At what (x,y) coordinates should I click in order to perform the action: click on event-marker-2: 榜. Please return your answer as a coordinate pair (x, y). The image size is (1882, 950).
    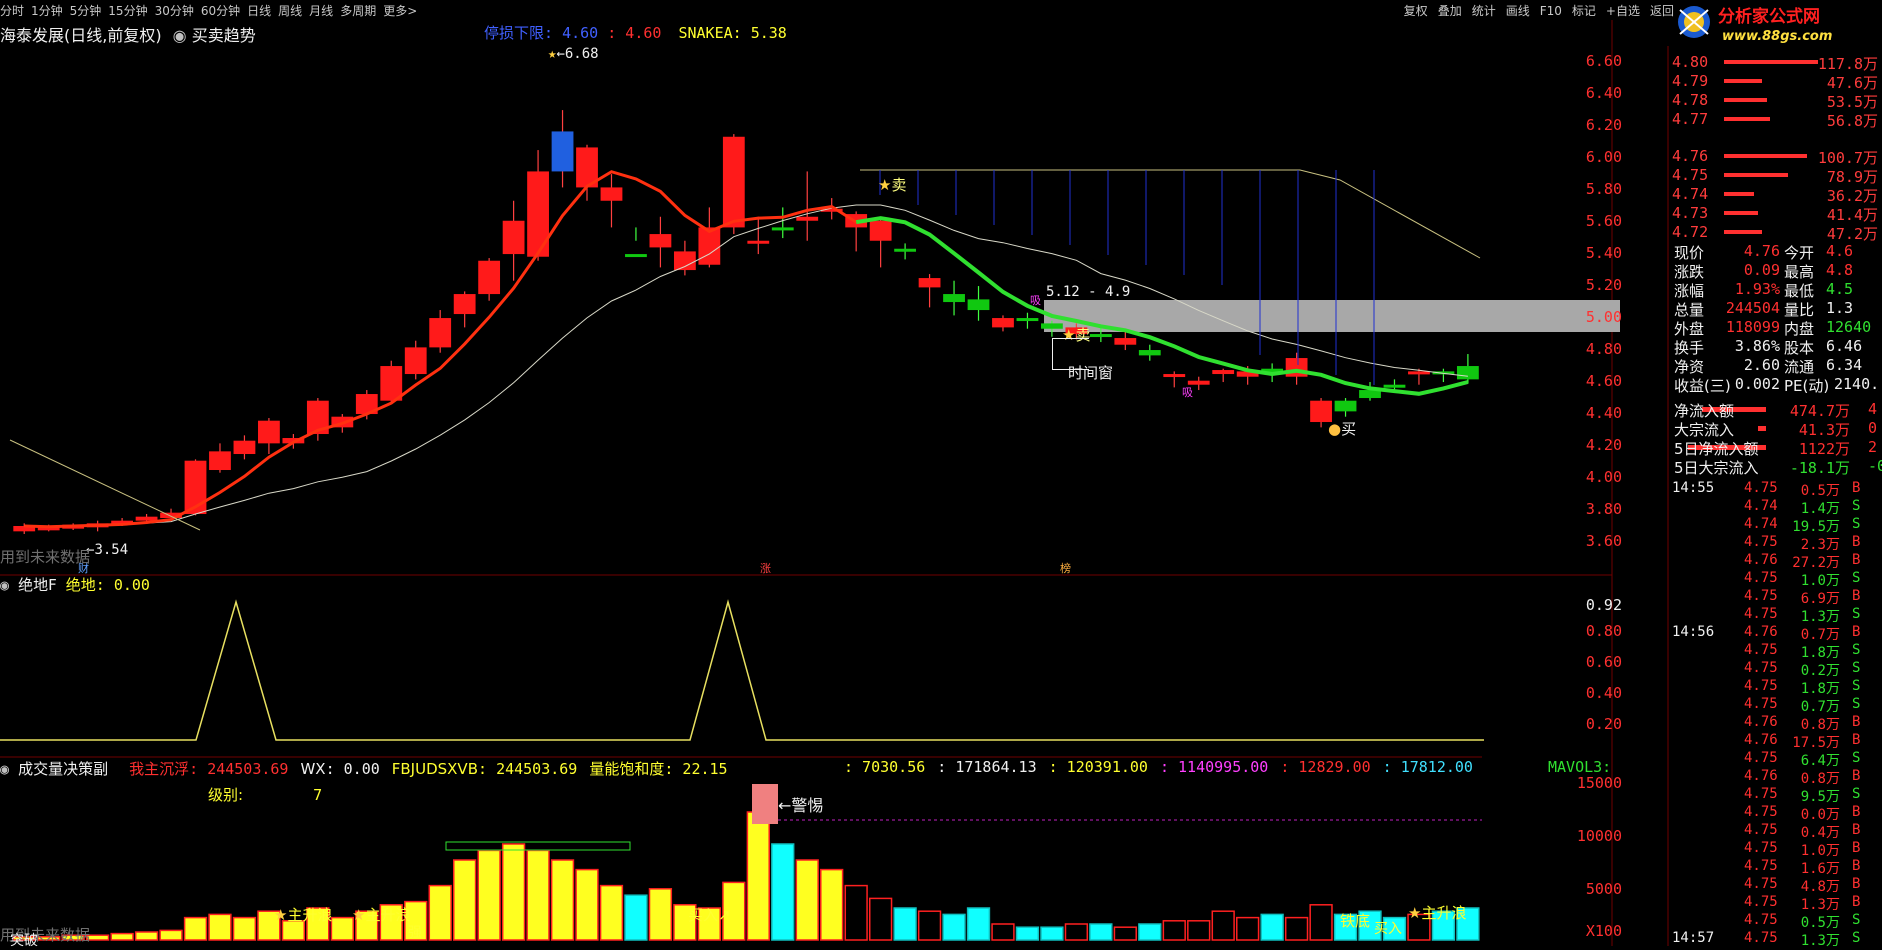
    Looking at the image, I should click on (1065, 568).